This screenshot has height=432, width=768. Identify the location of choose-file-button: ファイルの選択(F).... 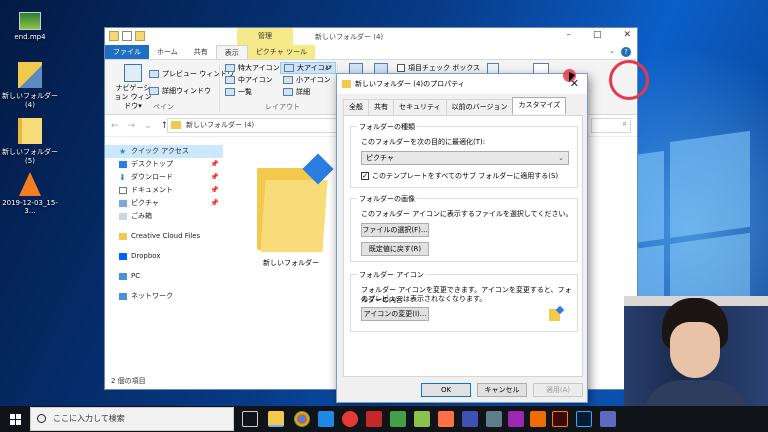
(395, 230).